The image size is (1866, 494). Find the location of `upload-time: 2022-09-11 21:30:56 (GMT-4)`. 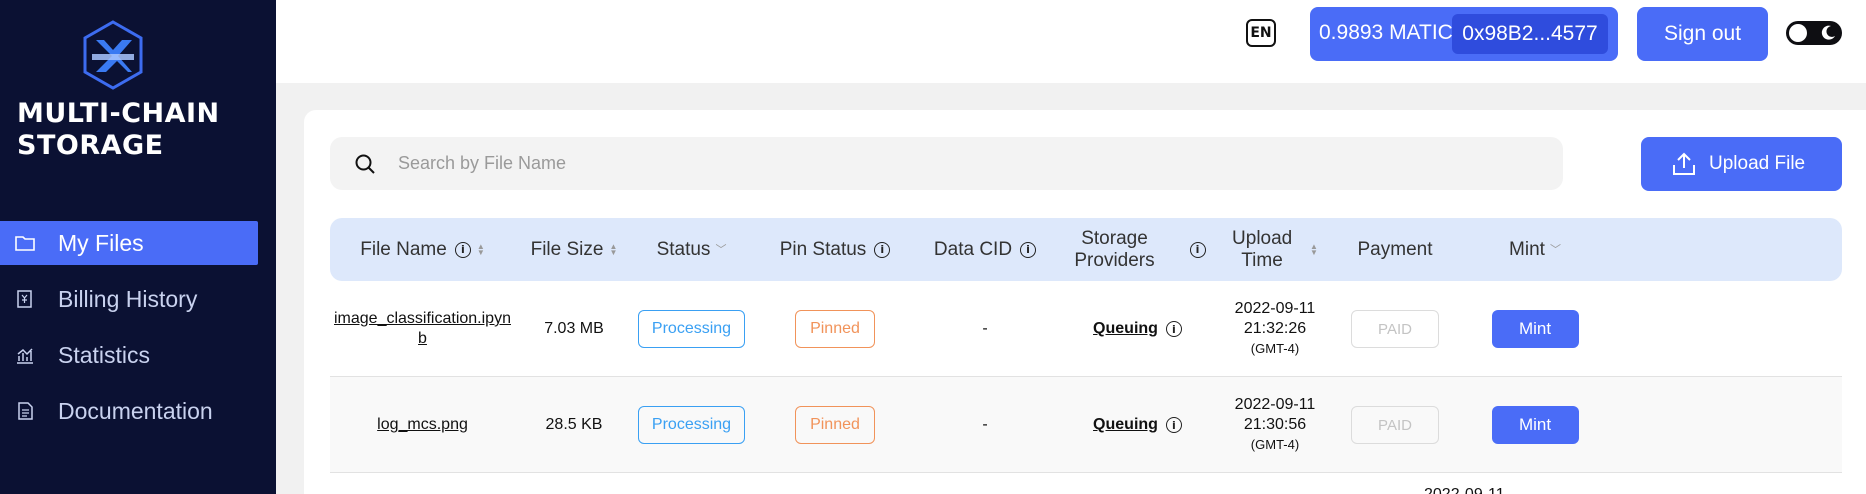

upload-time: 2022-09-11 21:30:56 (GMT-4) is located at coordinates (1275, 425).